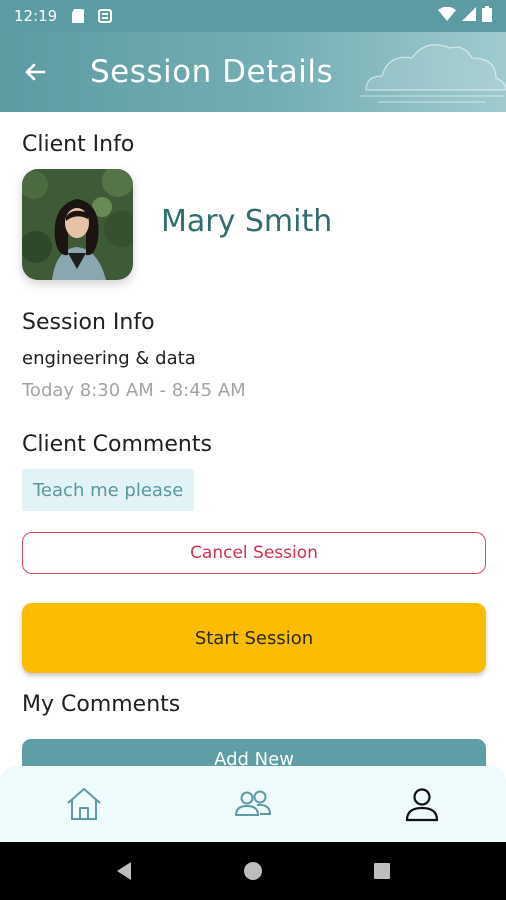 This screenshot has width=506, height=900. I want to click on profile-icon, so click(421, 805).